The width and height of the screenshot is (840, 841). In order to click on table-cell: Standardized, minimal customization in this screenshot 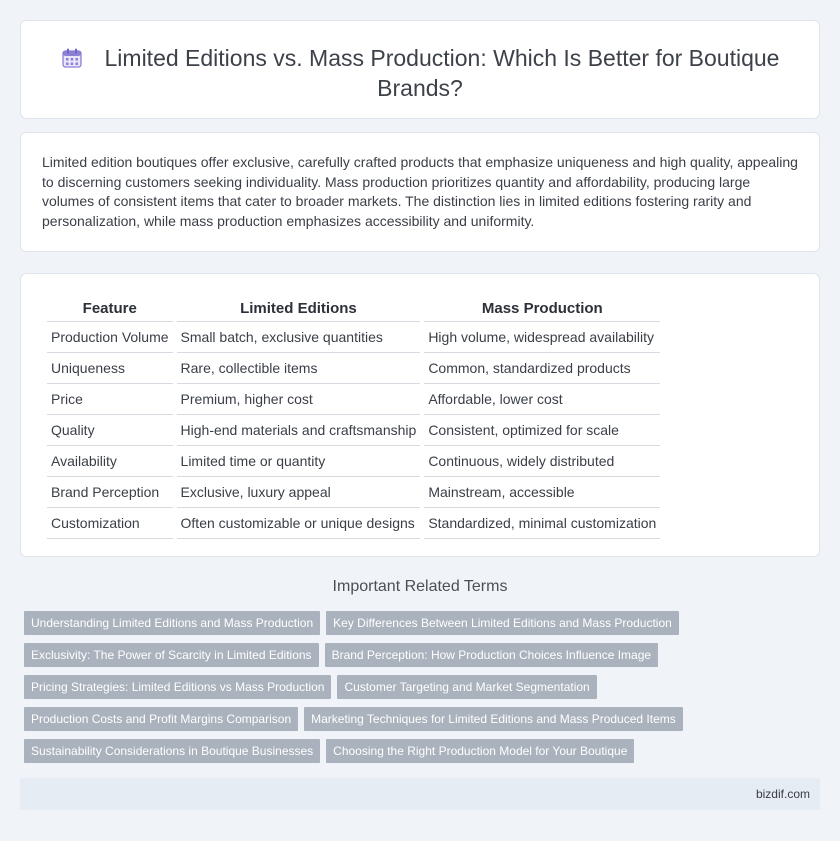, I will do `click(542, 523)`.